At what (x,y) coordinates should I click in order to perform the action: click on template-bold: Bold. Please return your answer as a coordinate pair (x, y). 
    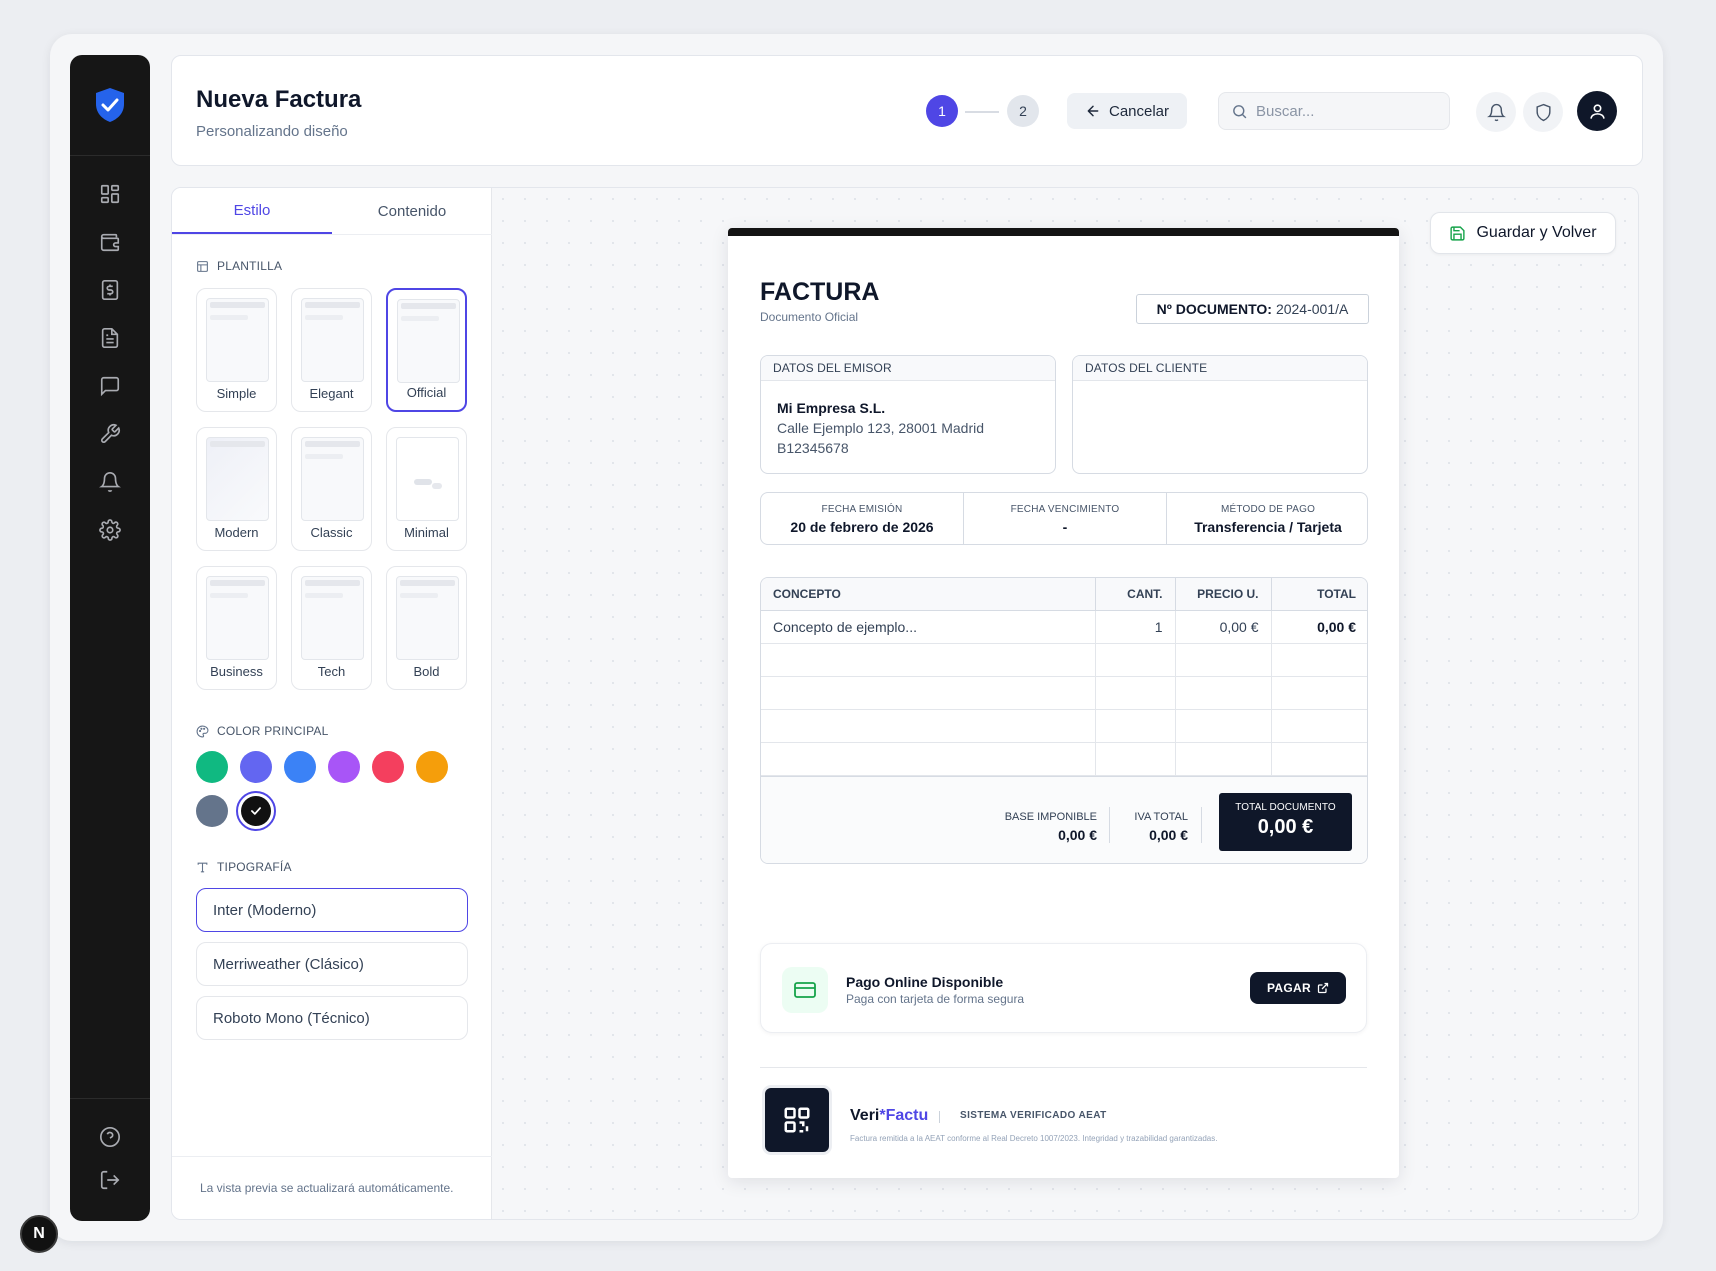
    Looking at the image, I should click on (426, 628).